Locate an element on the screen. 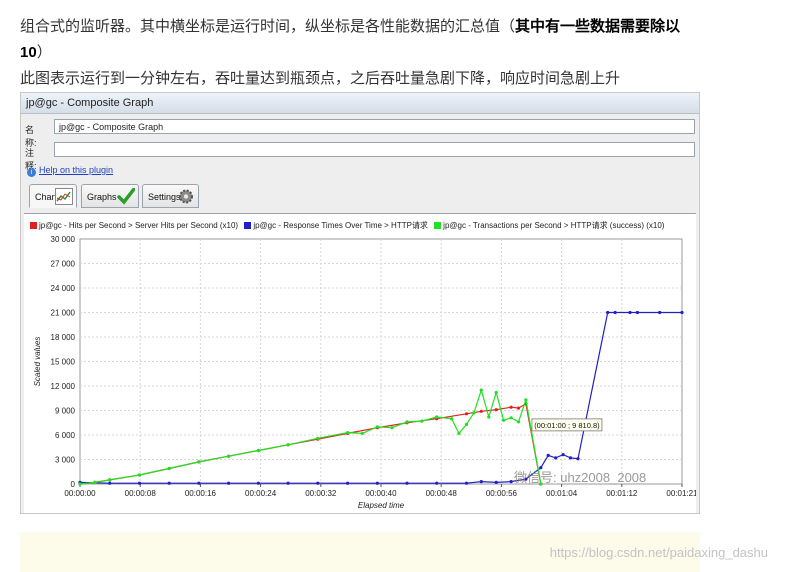 This screenshot has width=790, height=572. checkmark-icon is located at coordinates (126, 196).